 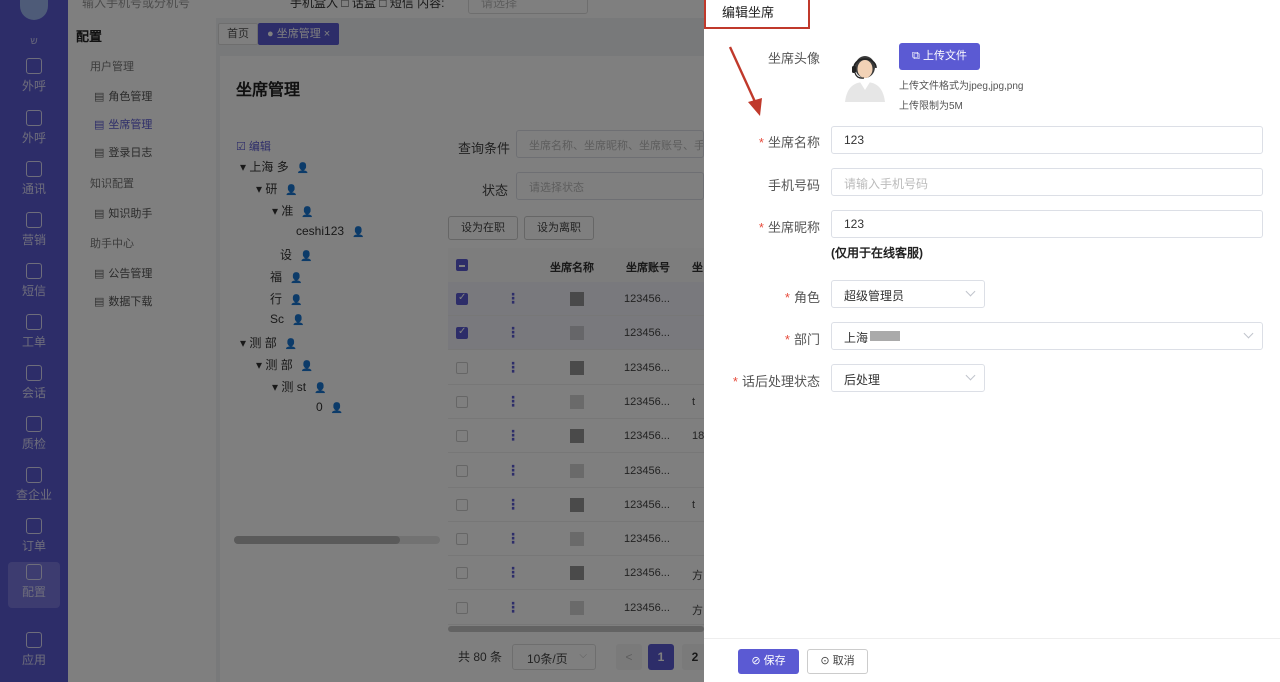 What do you see at coordinates (854, 224) in the screenshot?
I see `nickname-value: 123` at bounding box center [854, 224].